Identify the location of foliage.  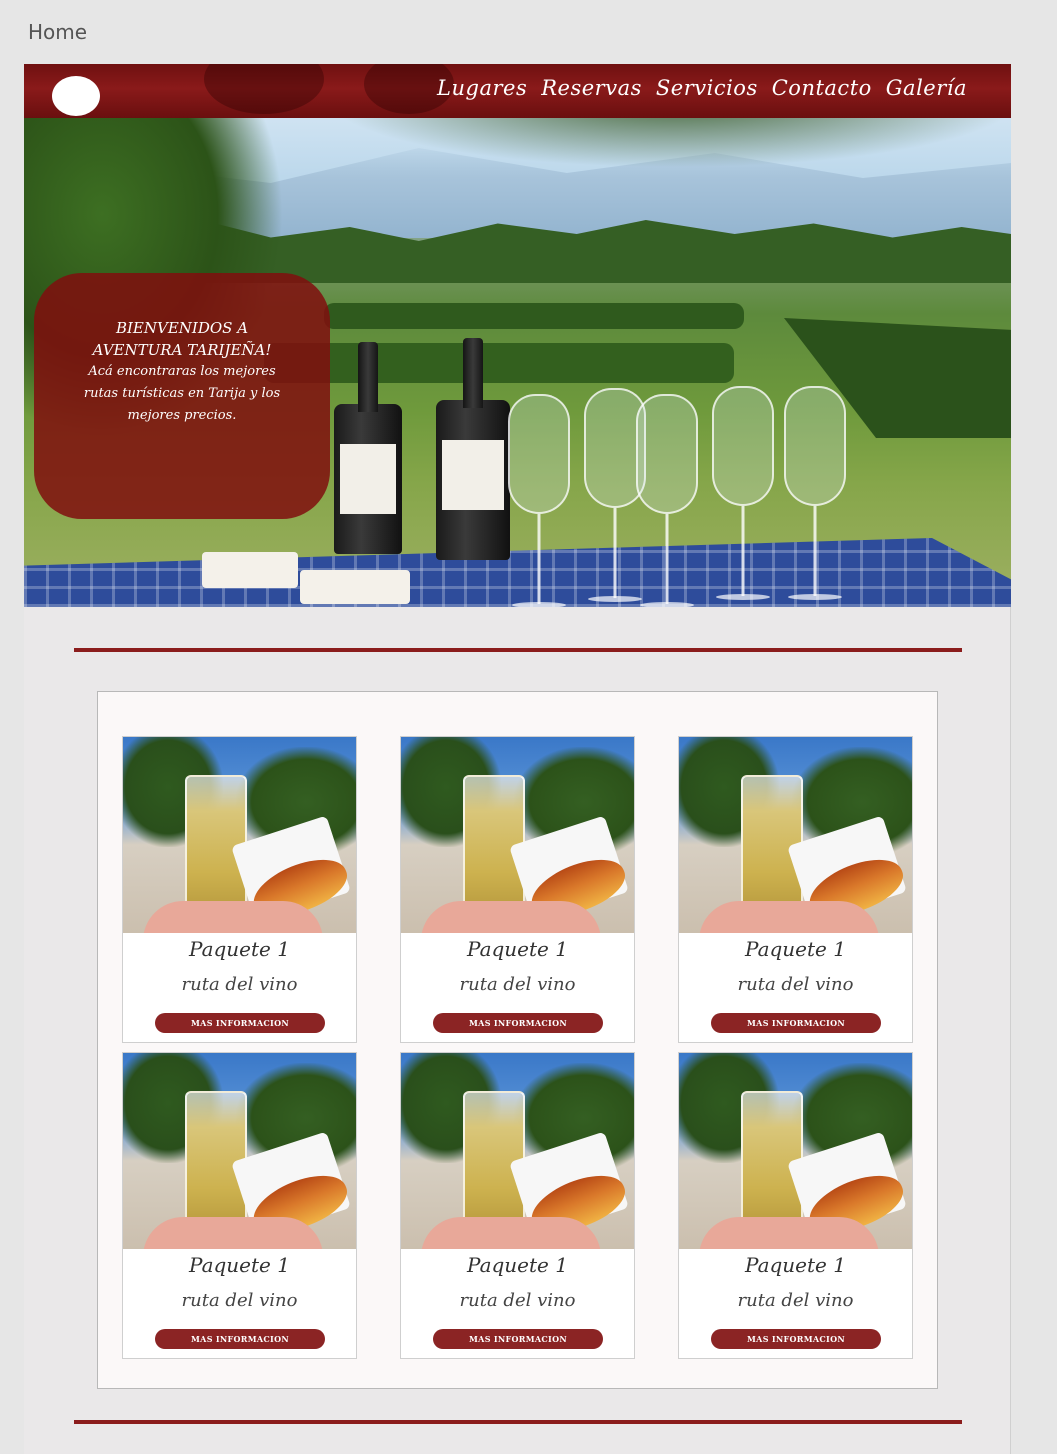
(667, 143).